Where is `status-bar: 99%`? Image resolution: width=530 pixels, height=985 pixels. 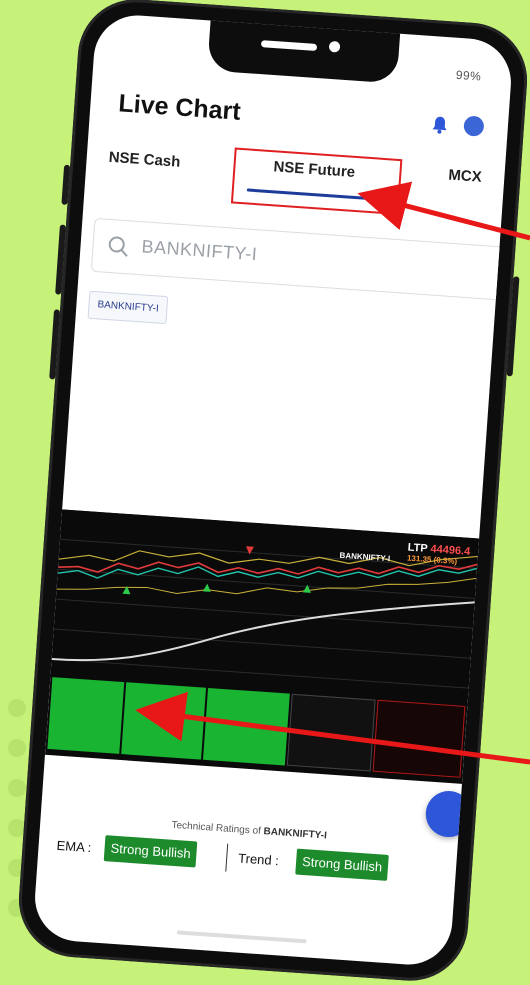
status-bar: 99% is located at coordinates (468, 76).